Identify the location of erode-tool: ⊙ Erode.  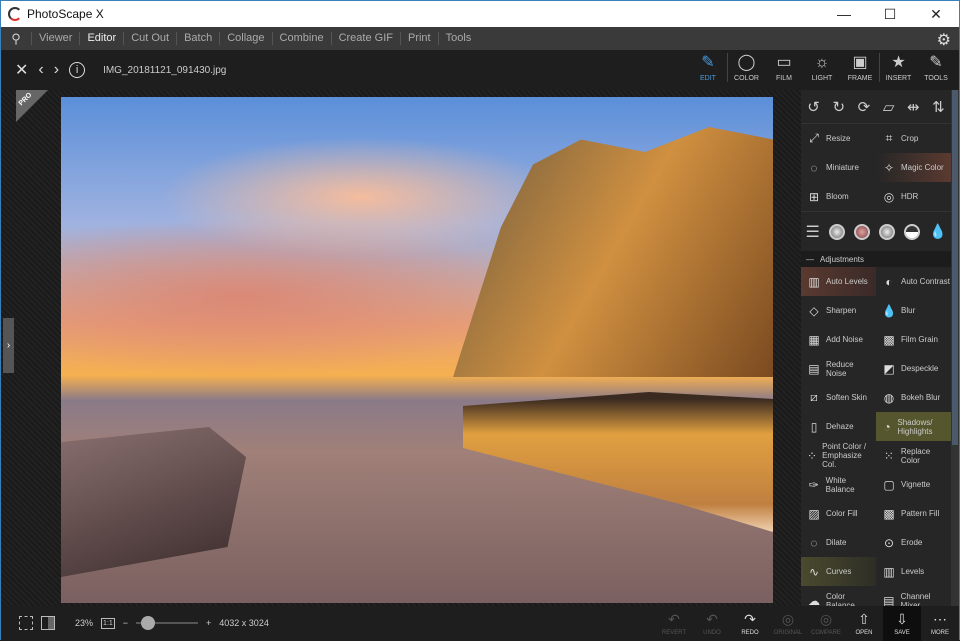
(913, 542).